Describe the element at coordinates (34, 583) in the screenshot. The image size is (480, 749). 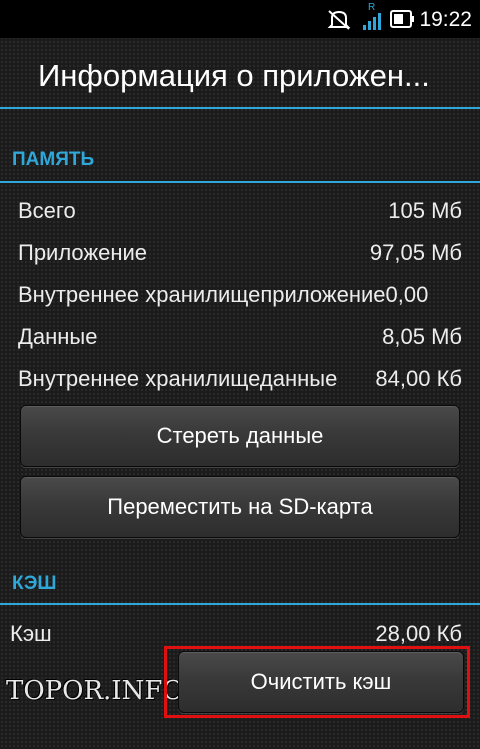
I see `cache-section-header: КЭШ` at that location.